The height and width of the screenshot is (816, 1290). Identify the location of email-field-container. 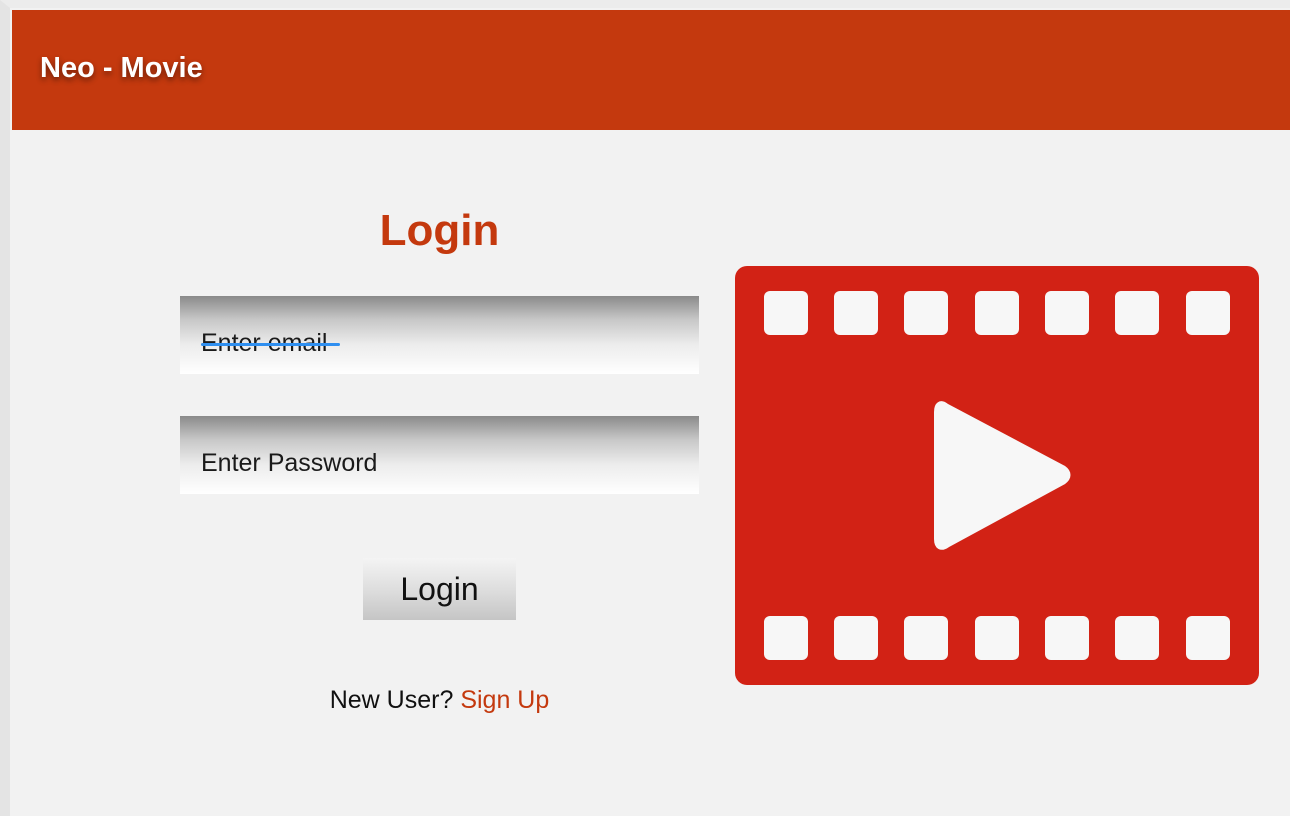
(439, 335).